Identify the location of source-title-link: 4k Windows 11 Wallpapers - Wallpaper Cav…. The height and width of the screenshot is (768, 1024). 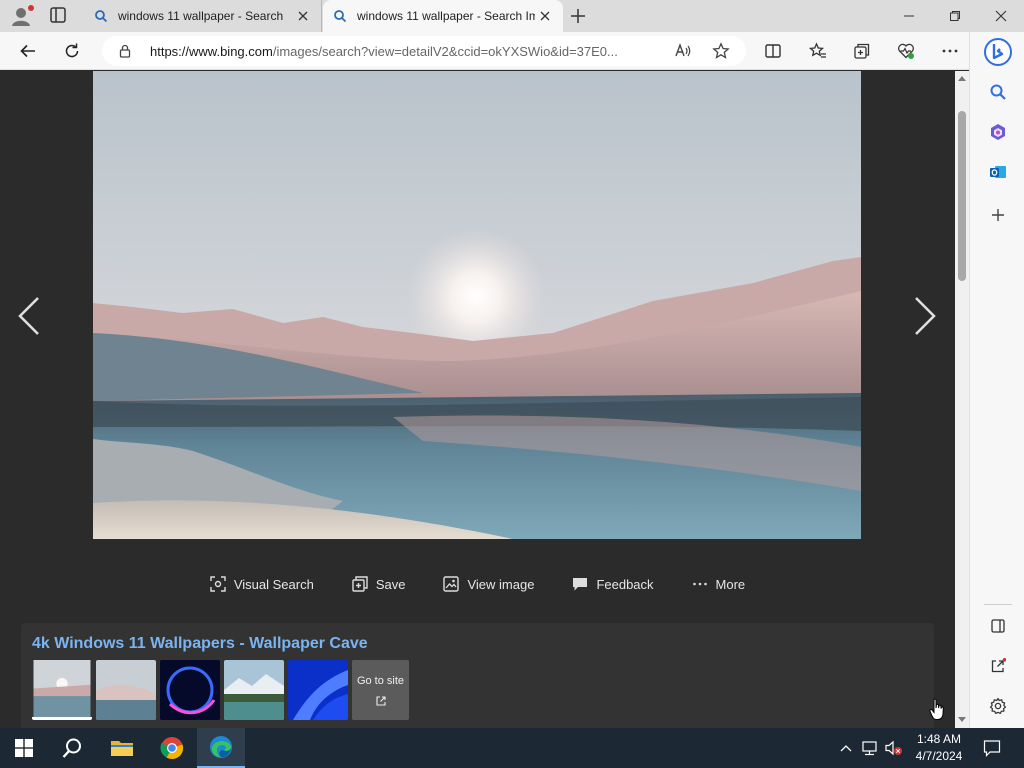
(200, 644).